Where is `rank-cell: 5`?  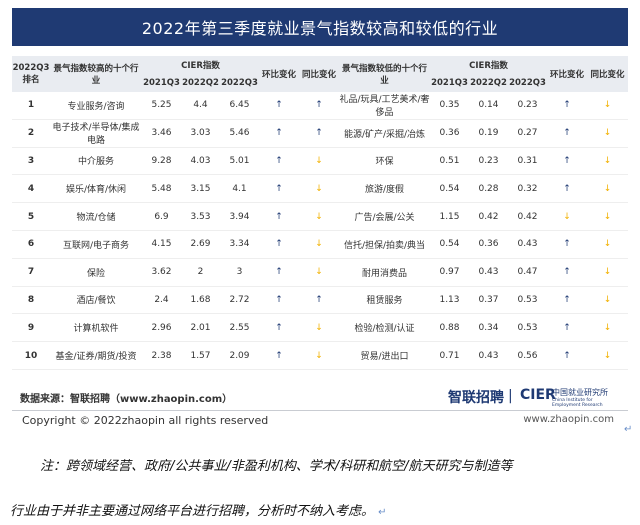
rank-cell: 5 is located at coordinates (31, 216).